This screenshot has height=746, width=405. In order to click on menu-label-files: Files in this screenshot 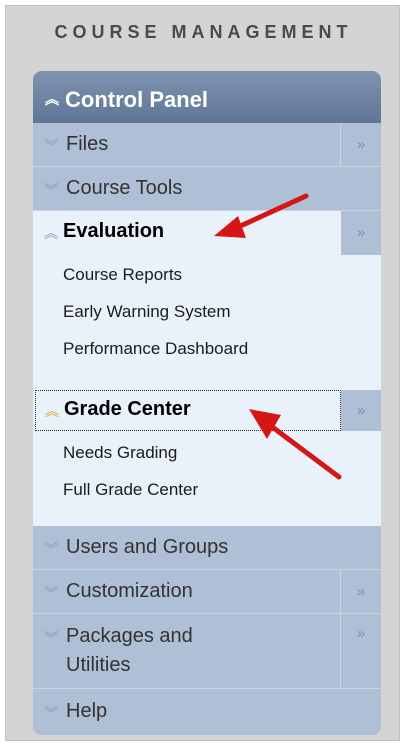, I will do `click(87, 144)`.